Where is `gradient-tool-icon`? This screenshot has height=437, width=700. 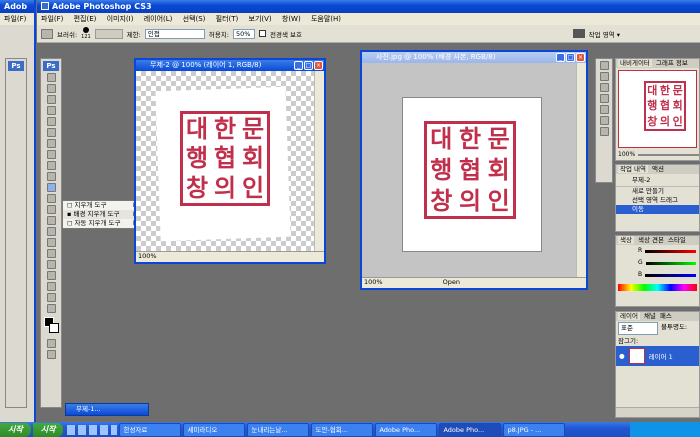 gradient-tool-icon is located at coordinates (51, 198).